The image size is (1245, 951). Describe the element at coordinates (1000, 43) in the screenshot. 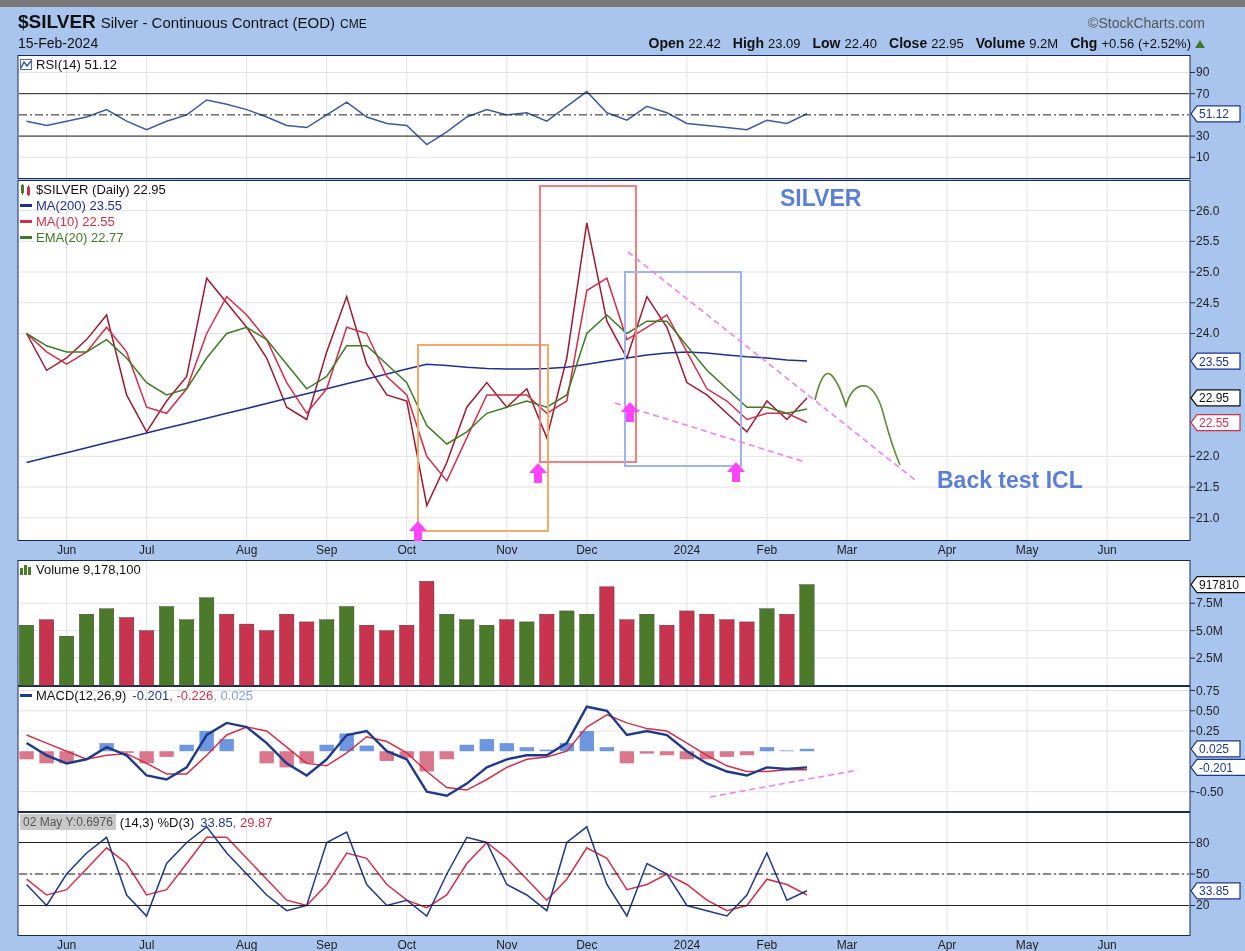

I see `quote-label: Volume` at that location.